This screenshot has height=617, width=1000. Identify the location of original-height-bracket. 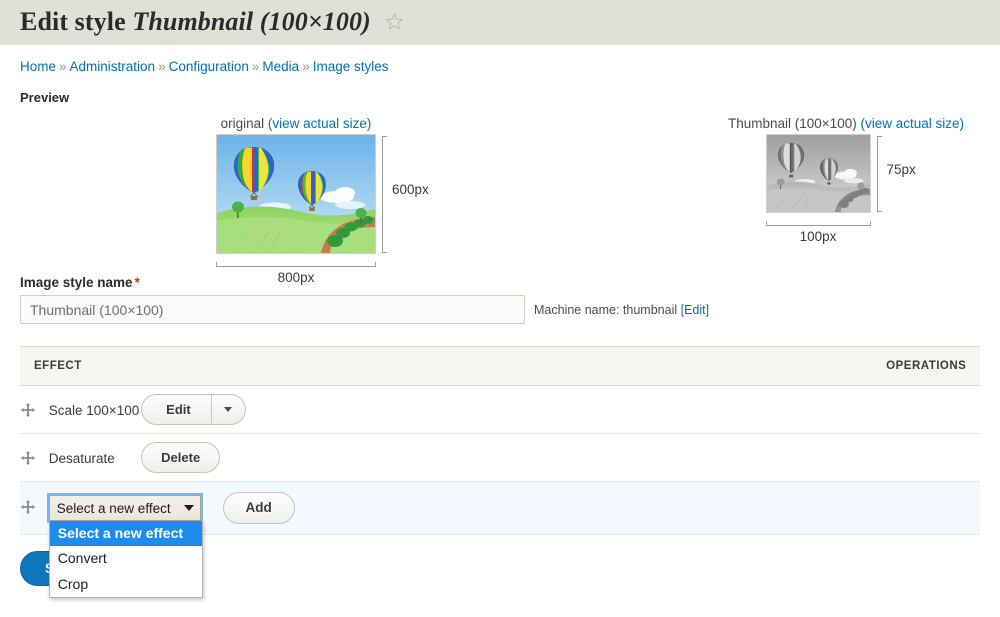
(384, 194).